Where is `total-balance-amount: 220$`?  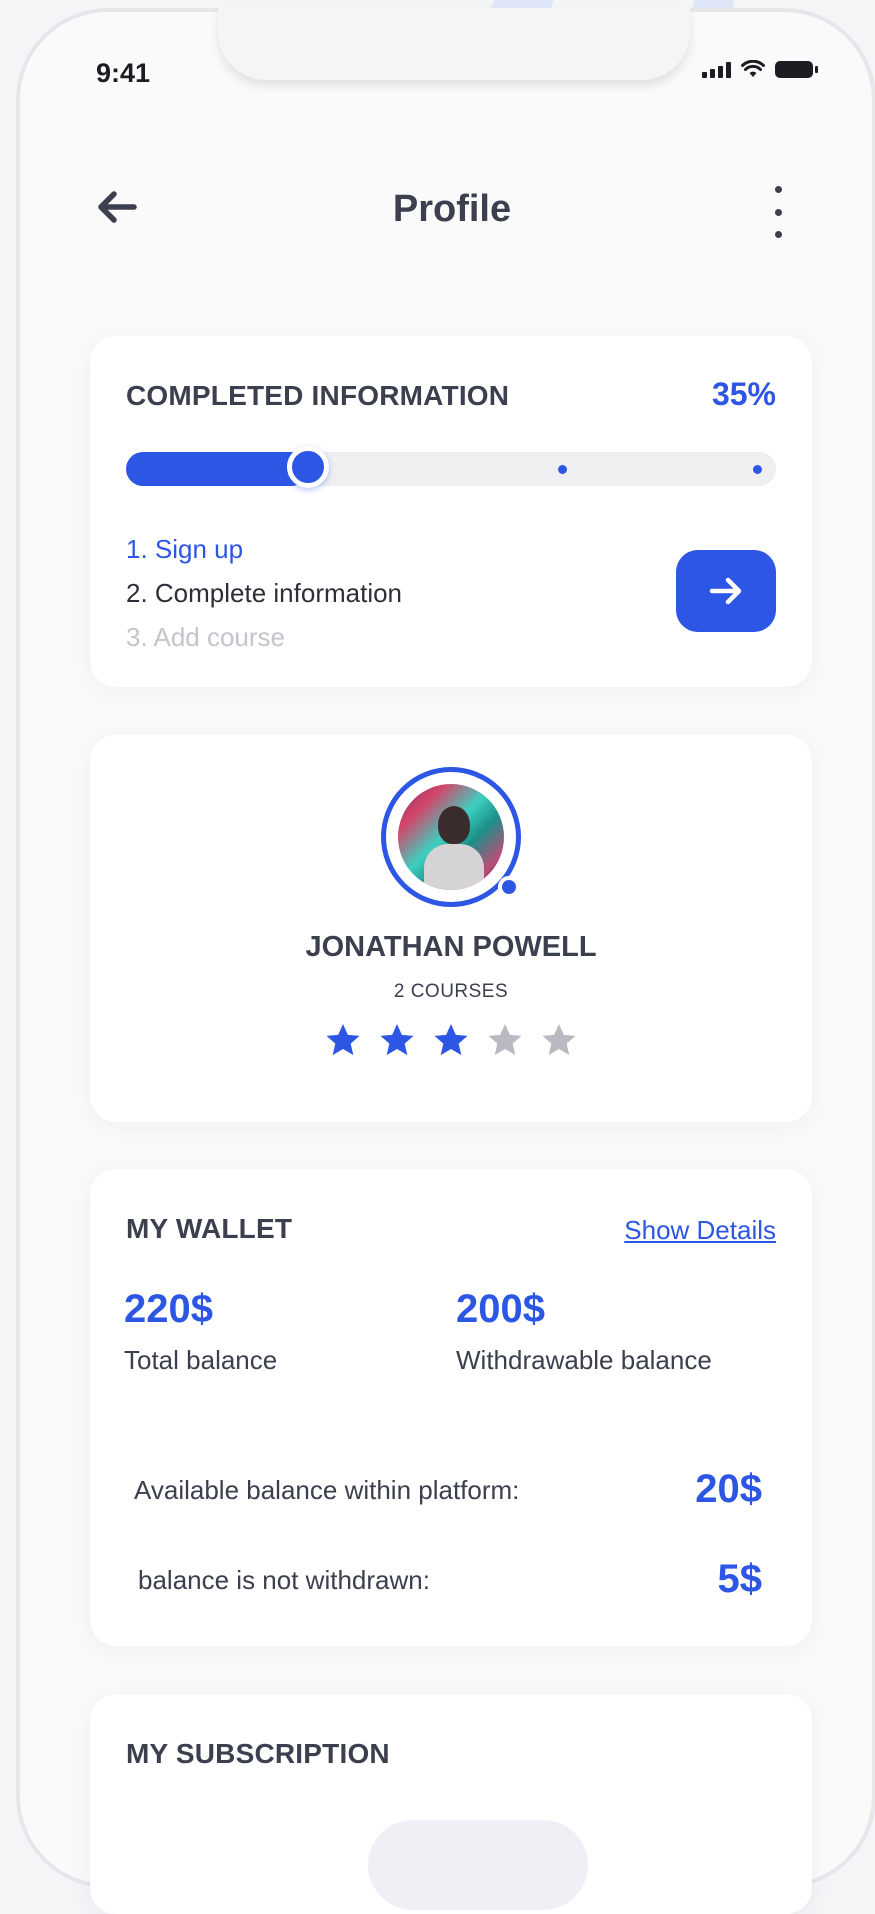
total-balance-amount: 220$ is located at coordinates (168, 1309).